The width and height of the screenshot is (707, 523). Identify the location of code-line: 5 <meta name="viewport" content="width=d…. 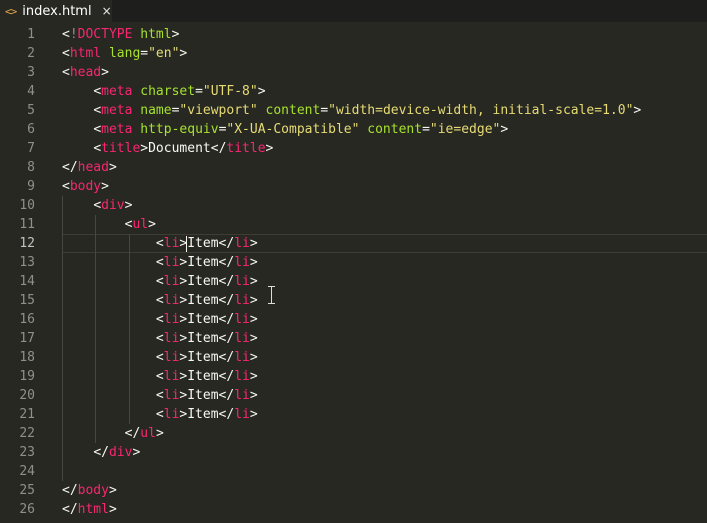
(353, 110).